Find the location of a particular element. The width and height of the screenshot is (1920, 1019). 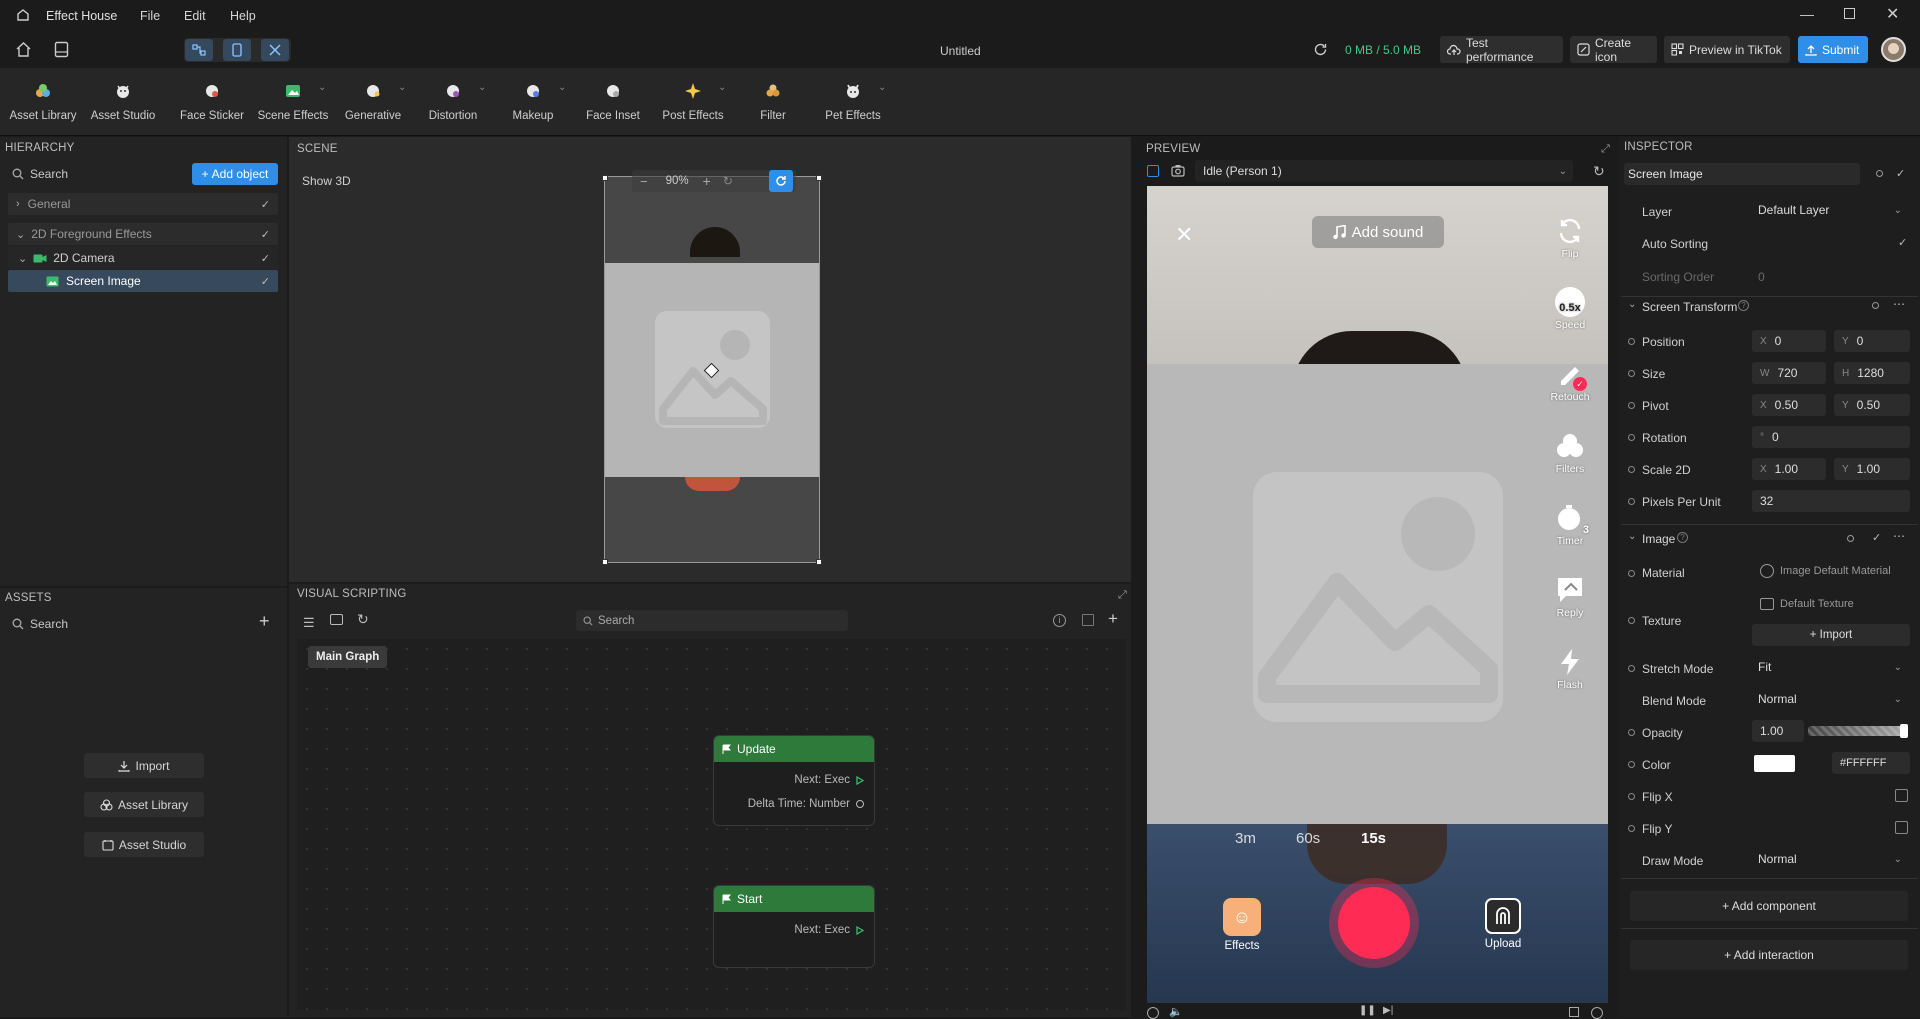

rotate-tool-icon is located at coordinates (781, 181).